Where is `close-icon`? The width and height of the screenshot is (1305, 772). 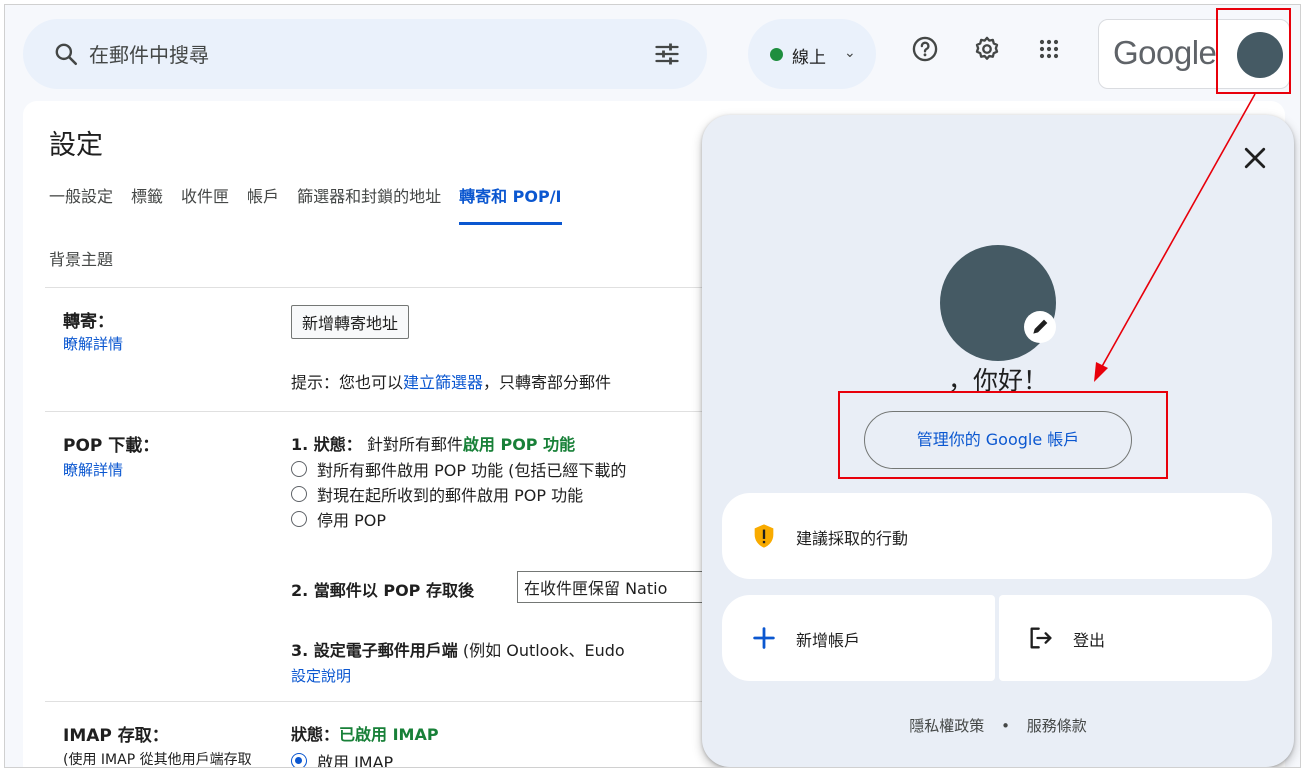
close-icon is located at coordinates (1255, 158).